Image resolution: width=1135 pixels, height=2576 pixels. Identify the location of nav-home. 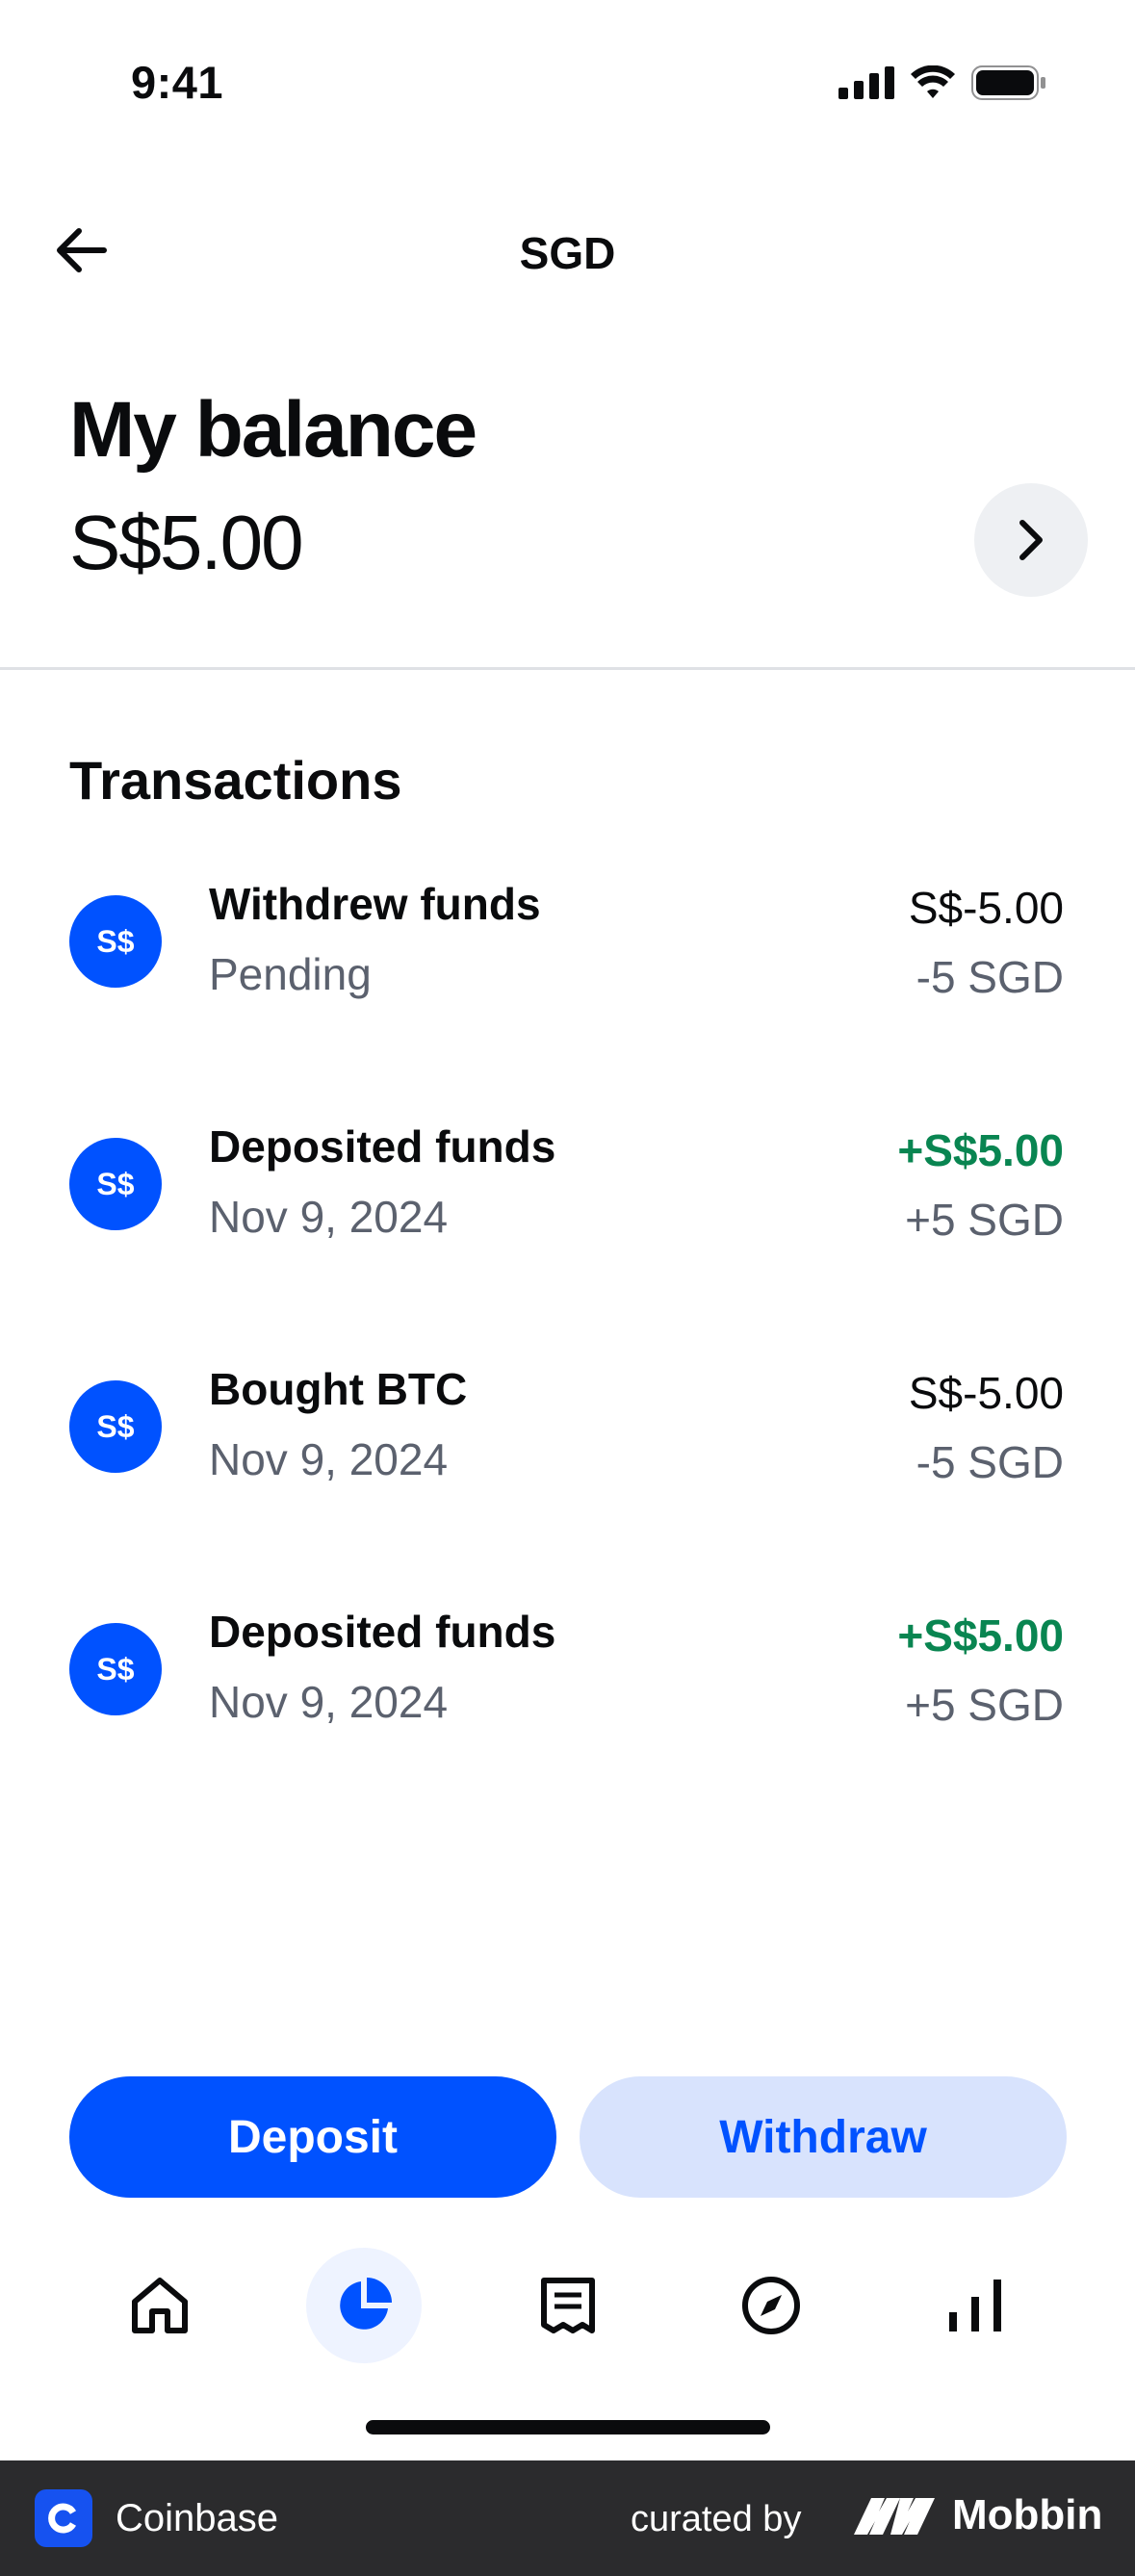
(160, 2305).